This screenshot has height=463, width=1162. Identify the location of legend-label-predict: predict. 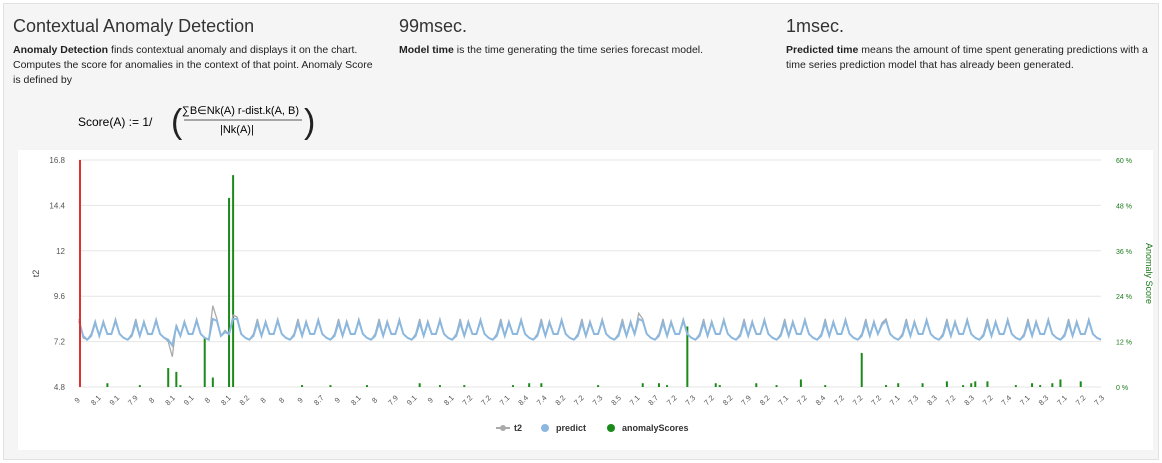
(571, 428).